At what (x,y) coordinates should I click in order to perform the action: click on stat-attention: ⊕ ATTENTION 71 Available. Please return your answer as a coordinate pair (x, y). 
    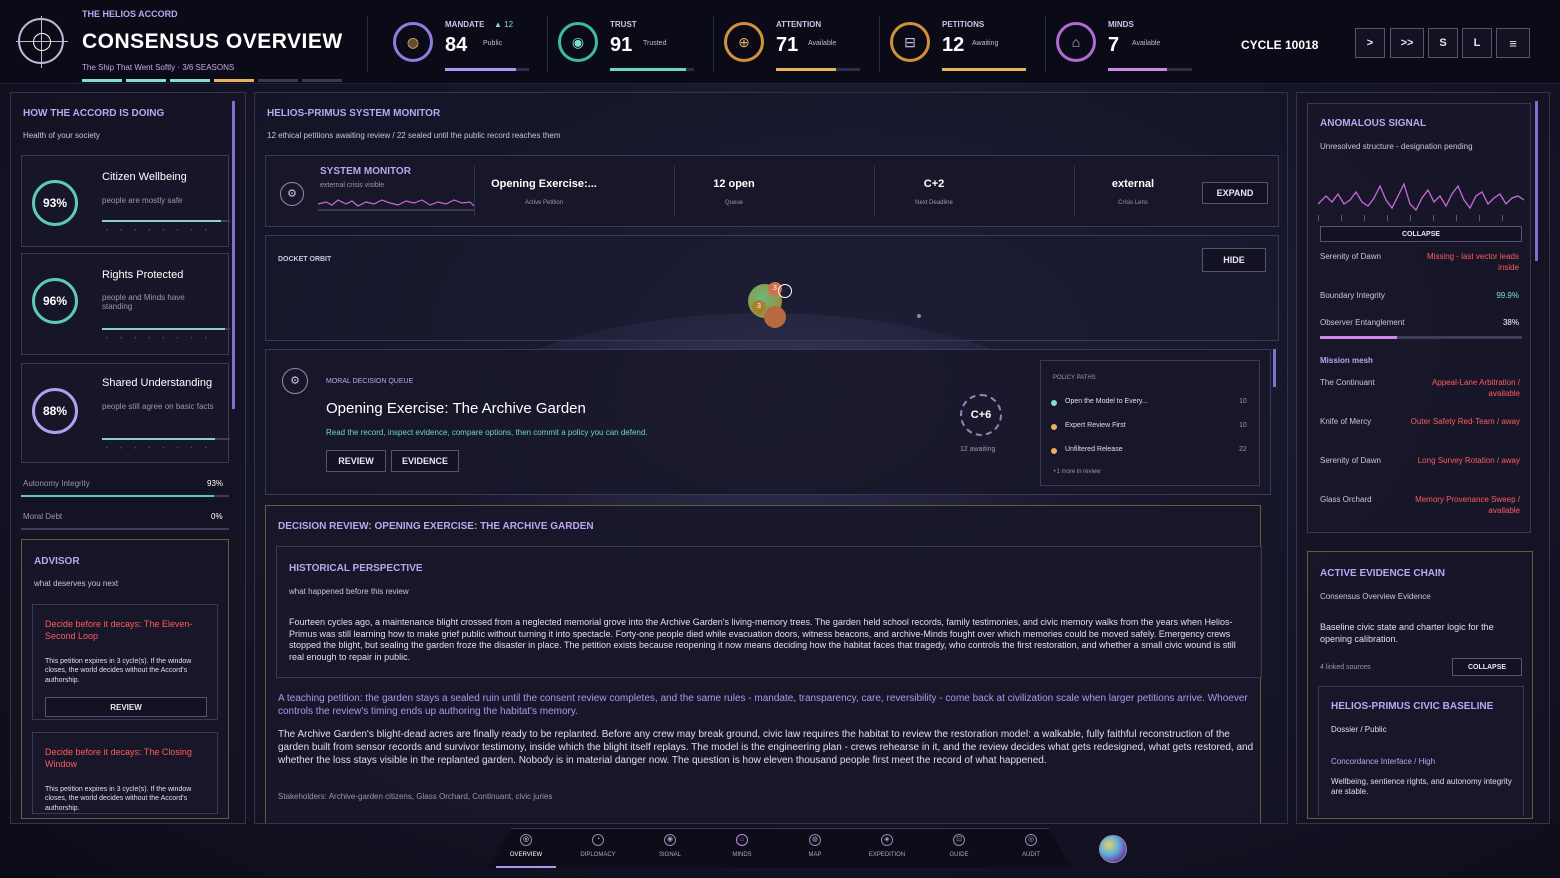
    Looking at the image, I should click on (799, 45).